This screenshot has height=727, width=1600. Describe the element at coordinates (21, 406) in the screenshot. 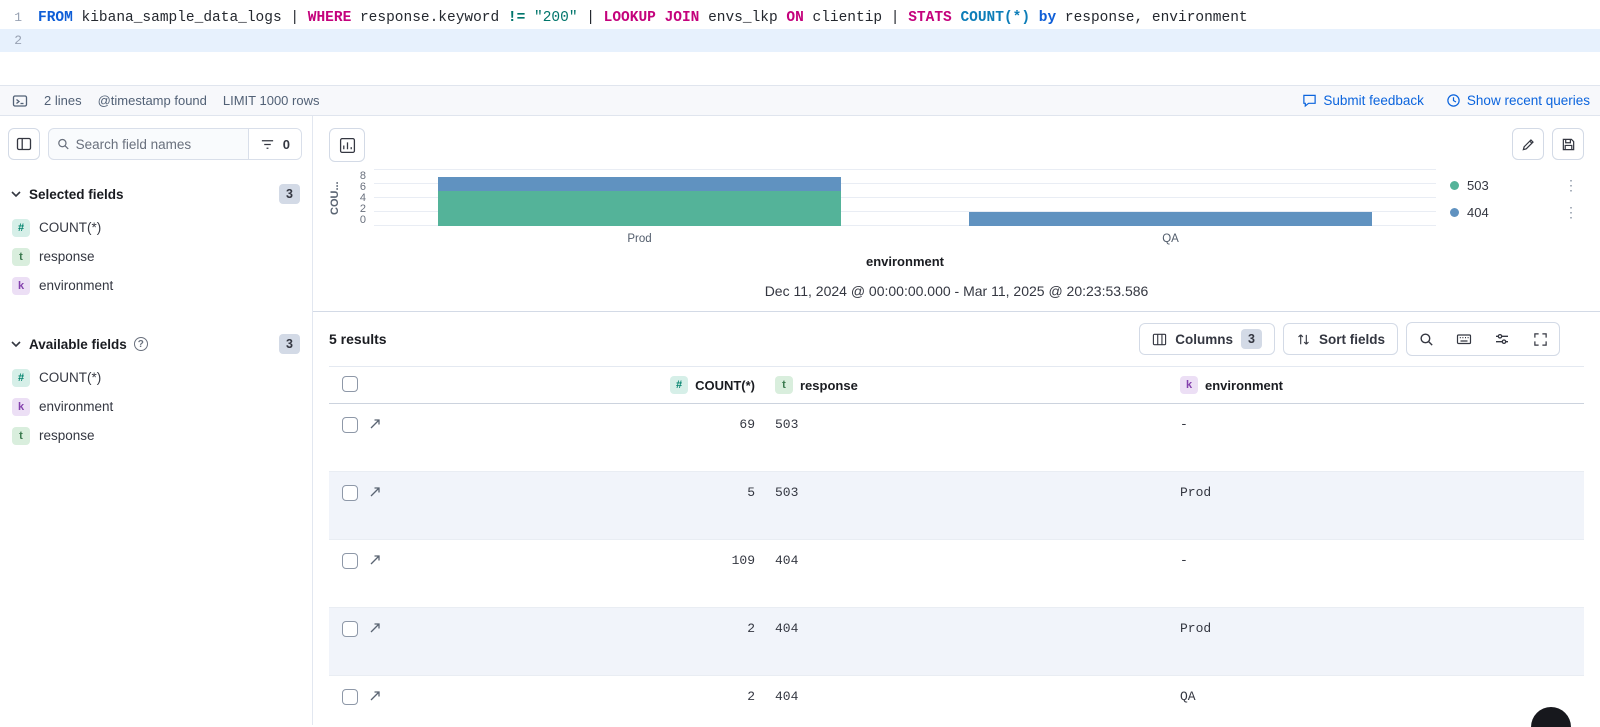

I see `field-type-icon: k` at that location.